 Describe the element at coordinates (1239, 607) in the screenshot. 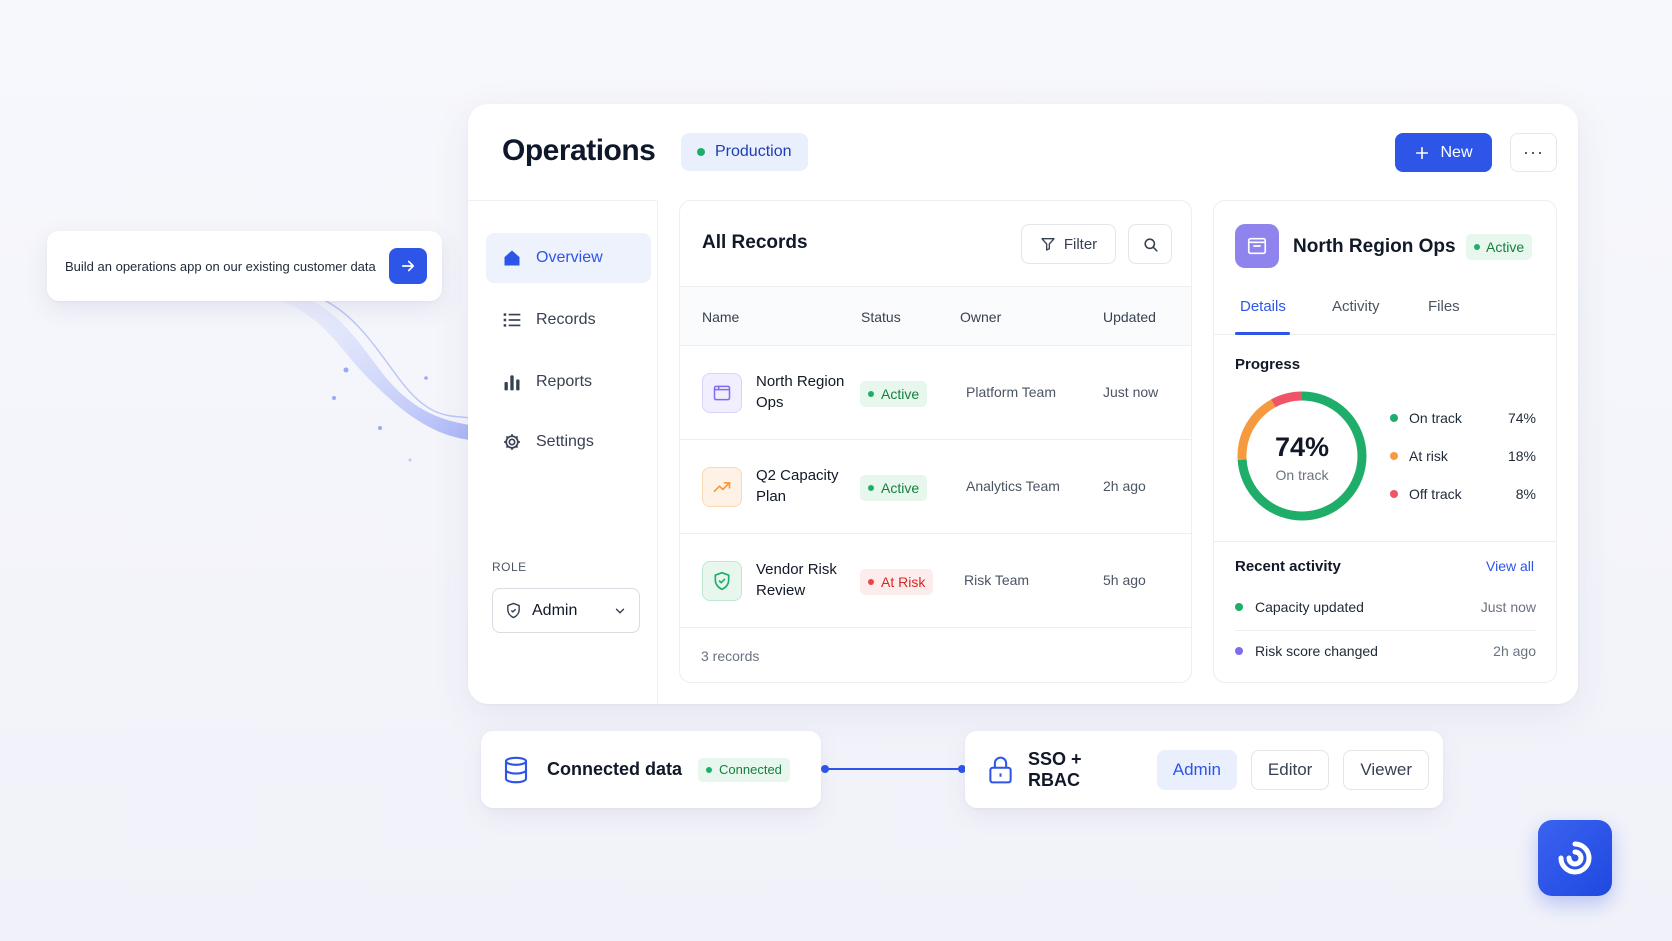

I see `activity-dot` at that location.